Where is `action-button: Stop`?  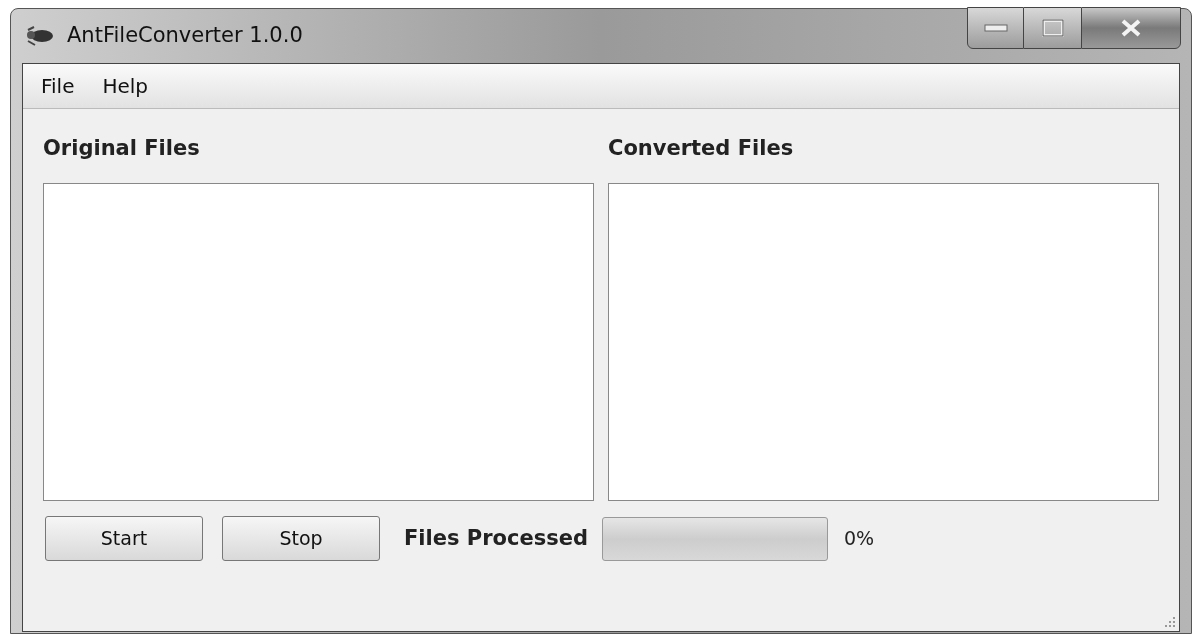
action-button: Stop is located at coordinates (301, 538).